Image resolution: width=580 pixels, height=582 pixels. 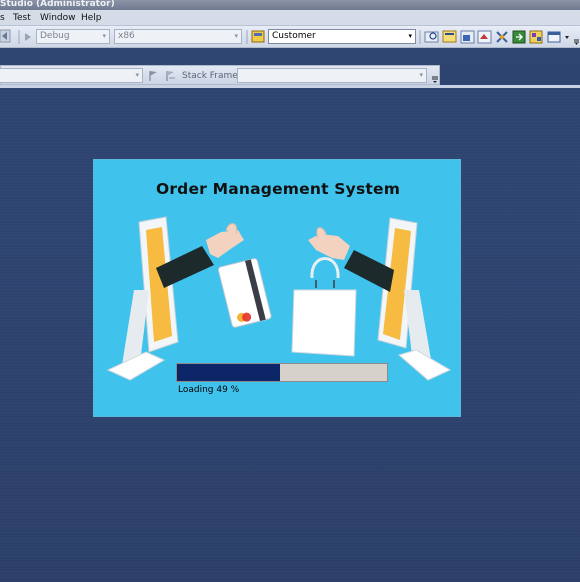 What do you see at coordinates (209, 390) in the screenshot?
I see `loading-status-text: Loading 49 %` at bounding box center [209, 390].